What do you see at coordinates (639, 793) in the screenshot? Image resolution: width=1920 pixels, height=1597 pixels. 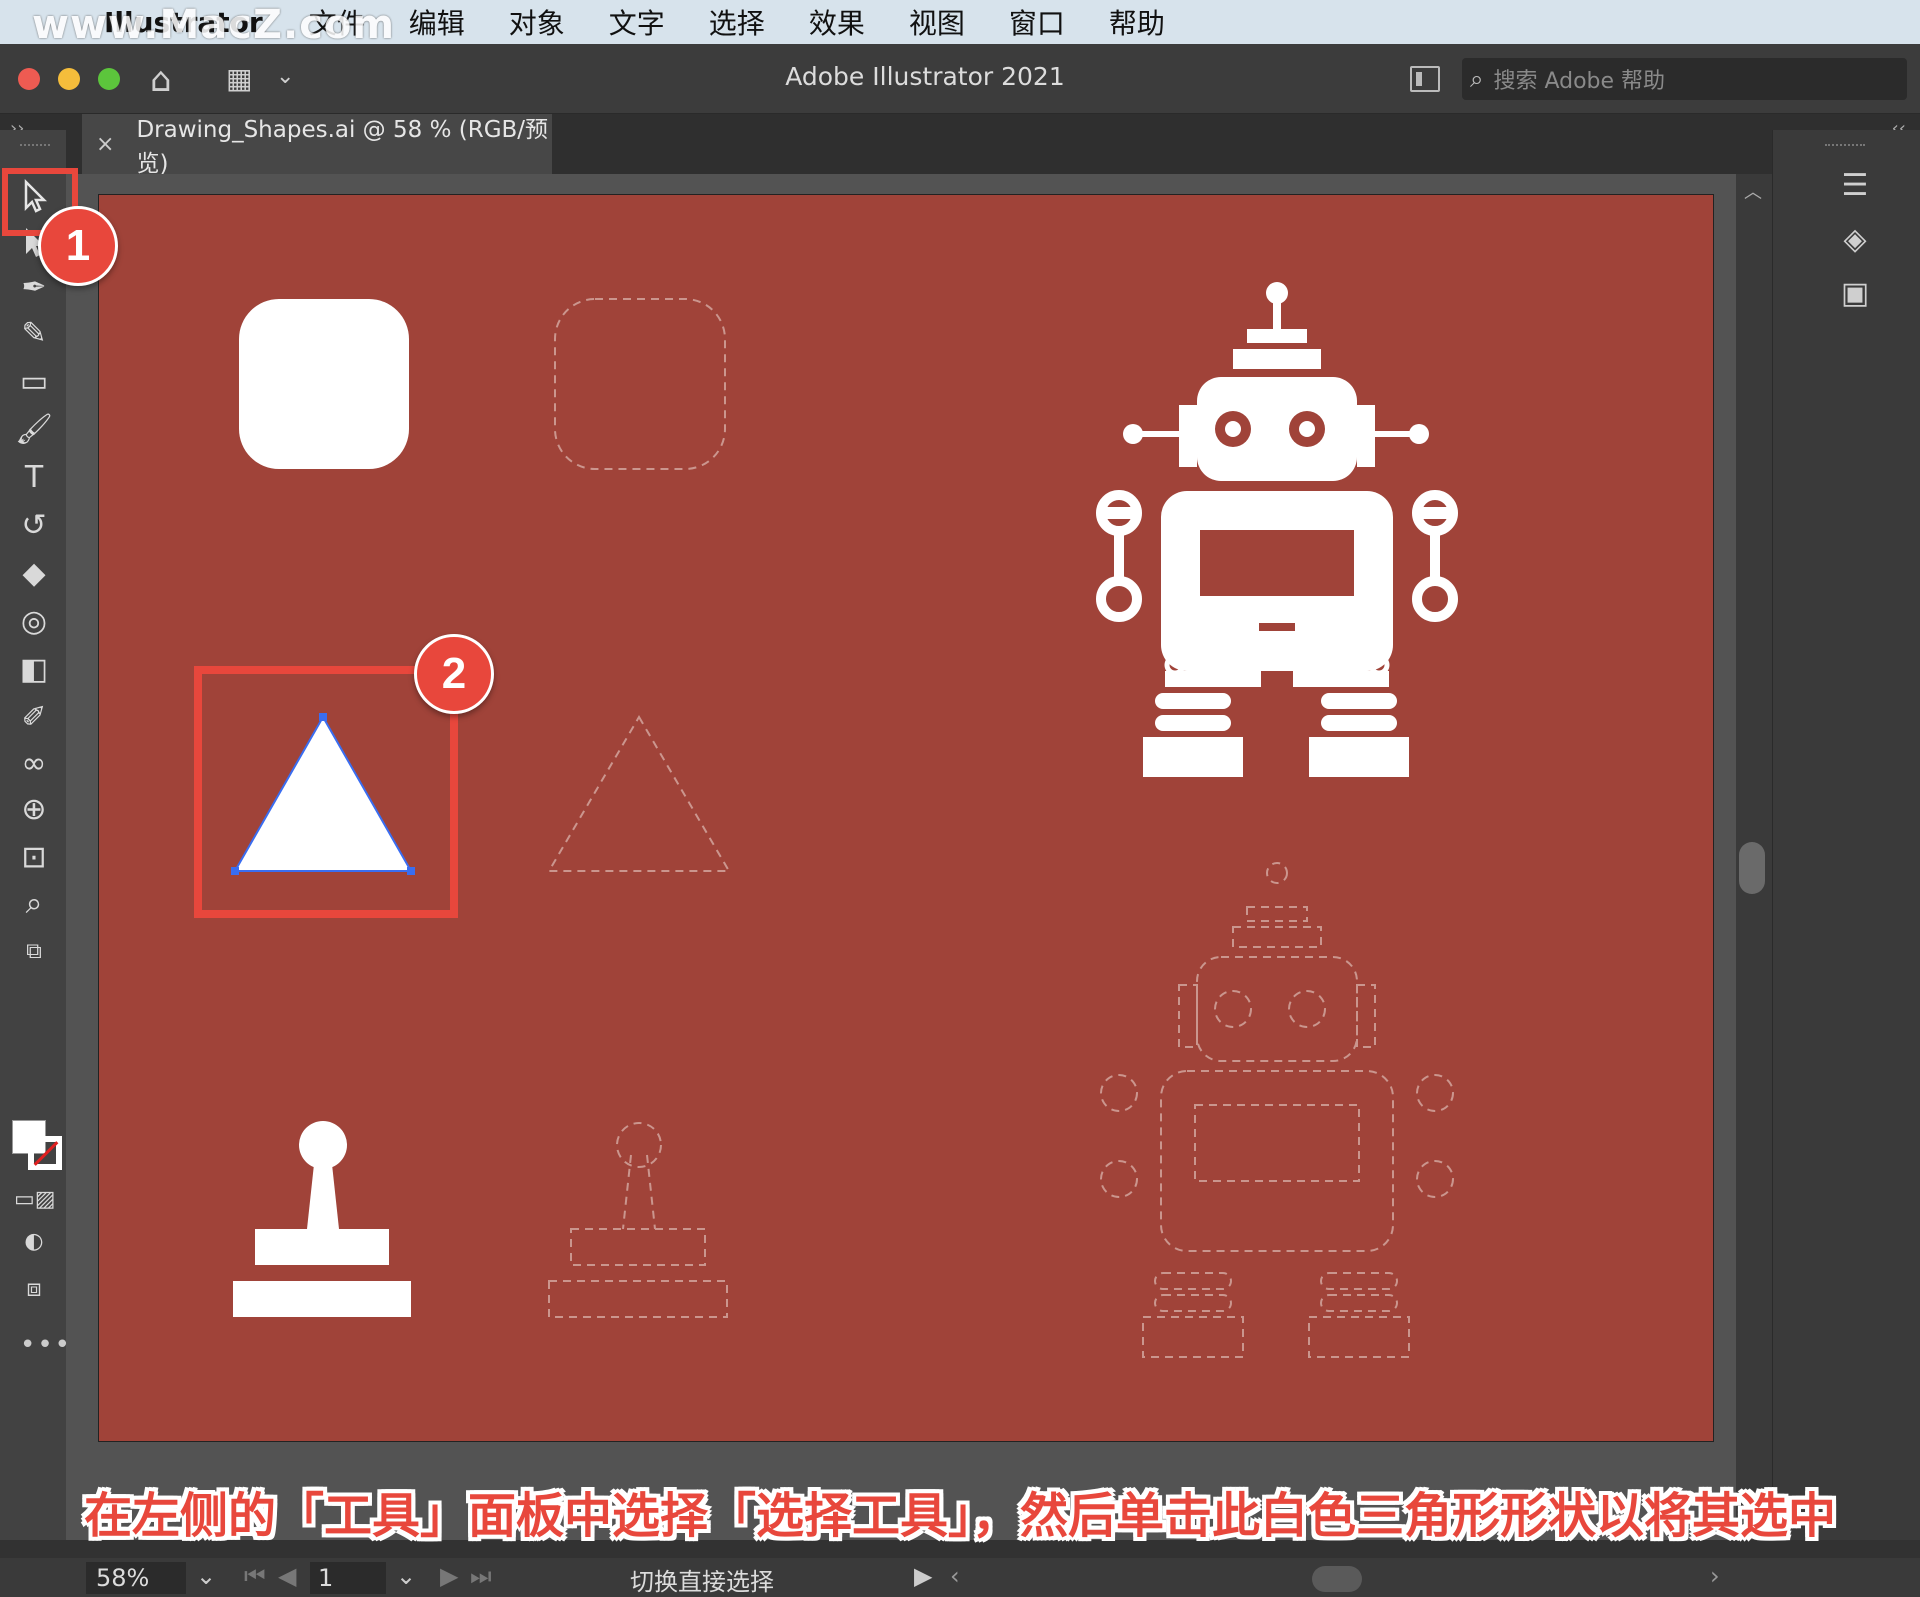 I see `dashed-triangle-guide` at bounding box center [639, 793].